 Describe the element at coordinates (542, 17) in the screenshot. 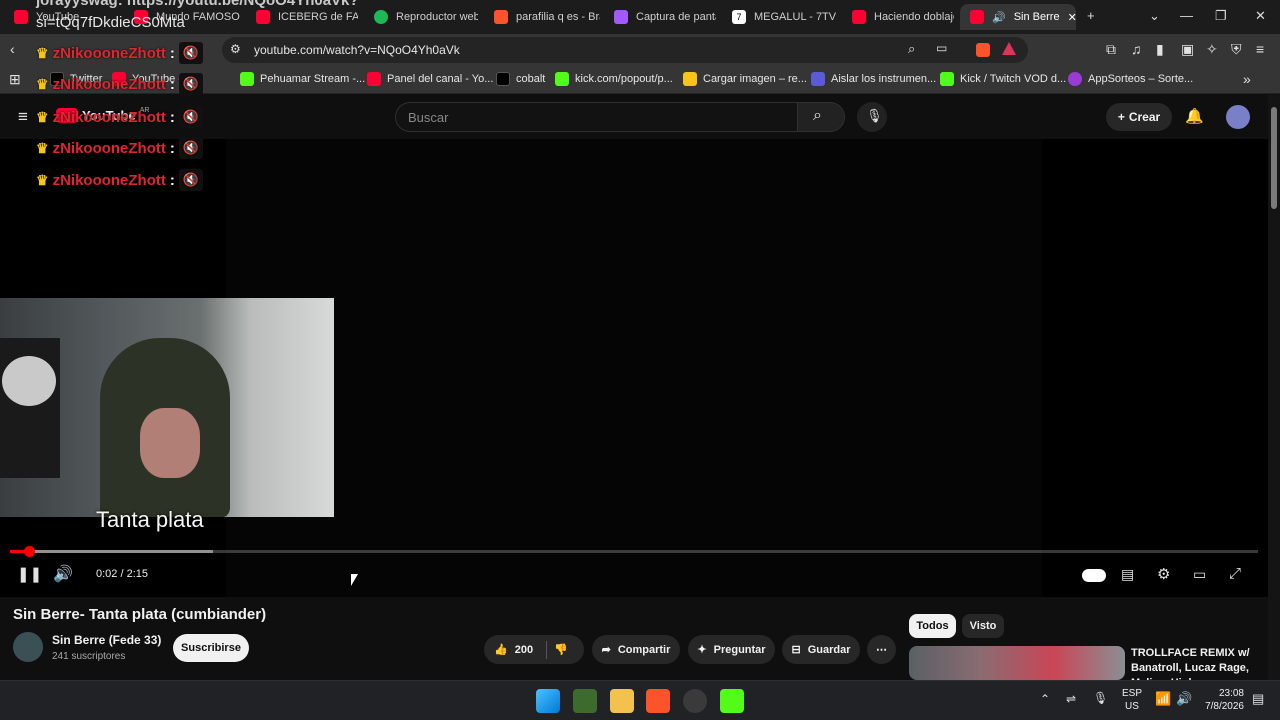

I see `tab-4: parafilia q es - Bra` at that location.